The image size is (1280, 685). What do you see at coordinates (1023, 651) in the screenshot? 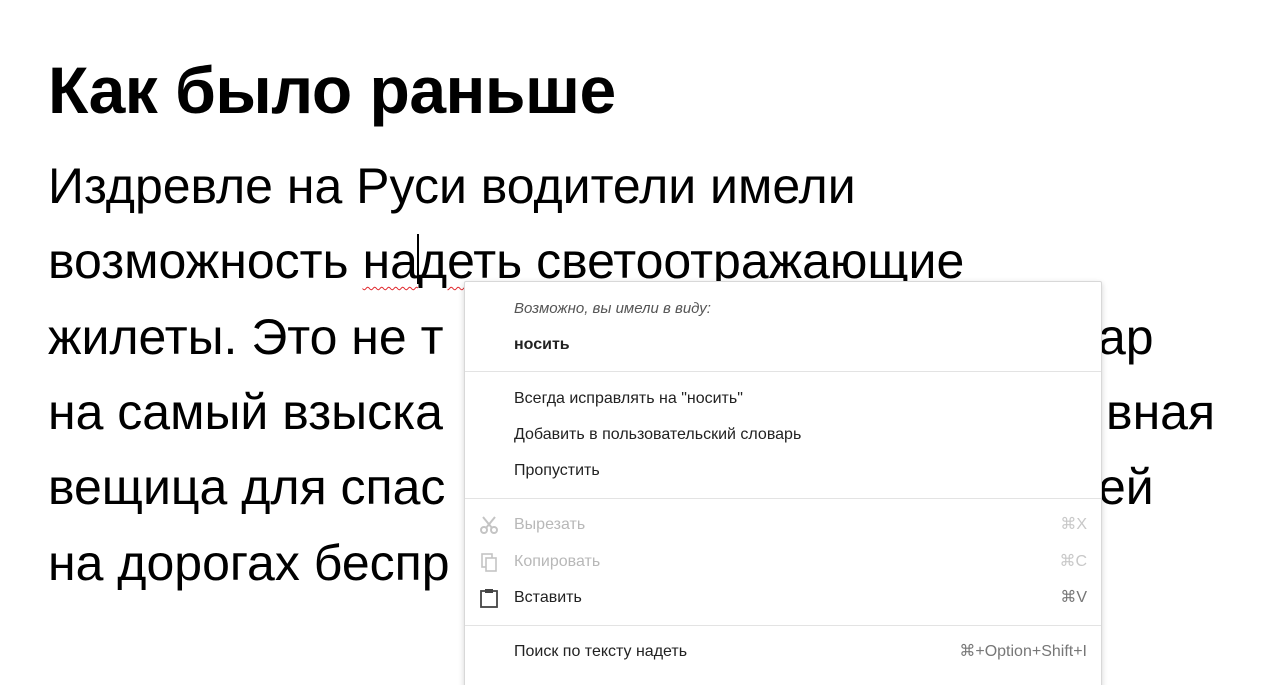
I see `search-text-shortcut: ⌘+Option+Shift+I` at bounding box center [1023, 651].